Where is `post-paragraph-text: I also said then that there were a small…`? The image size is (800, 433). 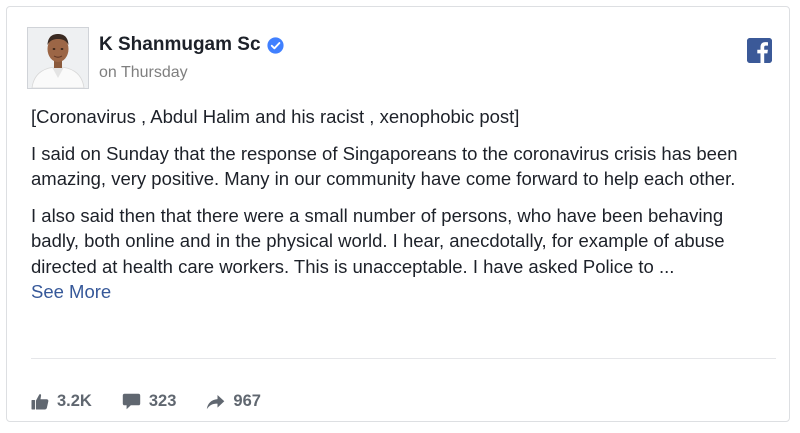 post-paragraph-text: I also said then that there were a small… is located at coordinates (378, 240).